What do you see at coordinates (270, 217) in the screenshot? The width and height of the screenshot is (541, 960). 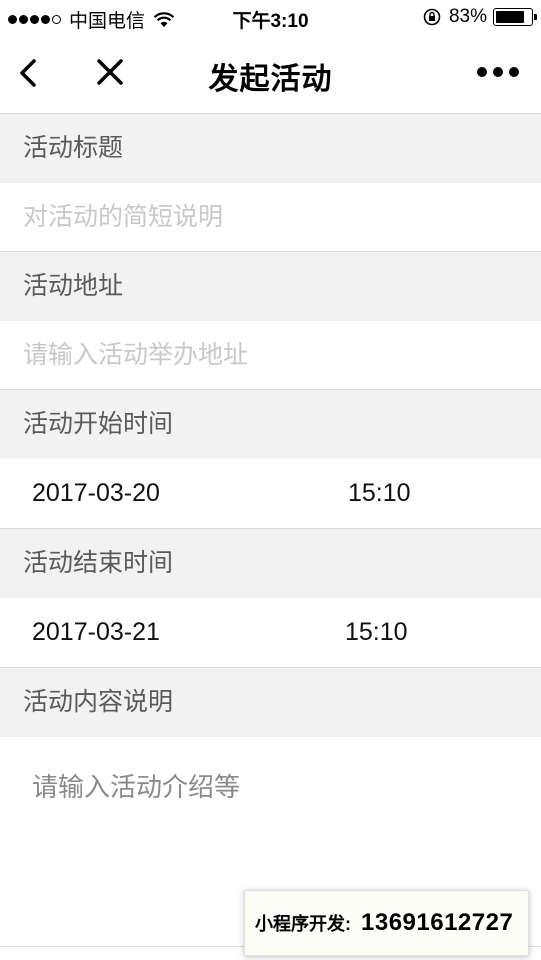 I see `title-input: 对活动的简短说明` at bounding box center [270, 217].